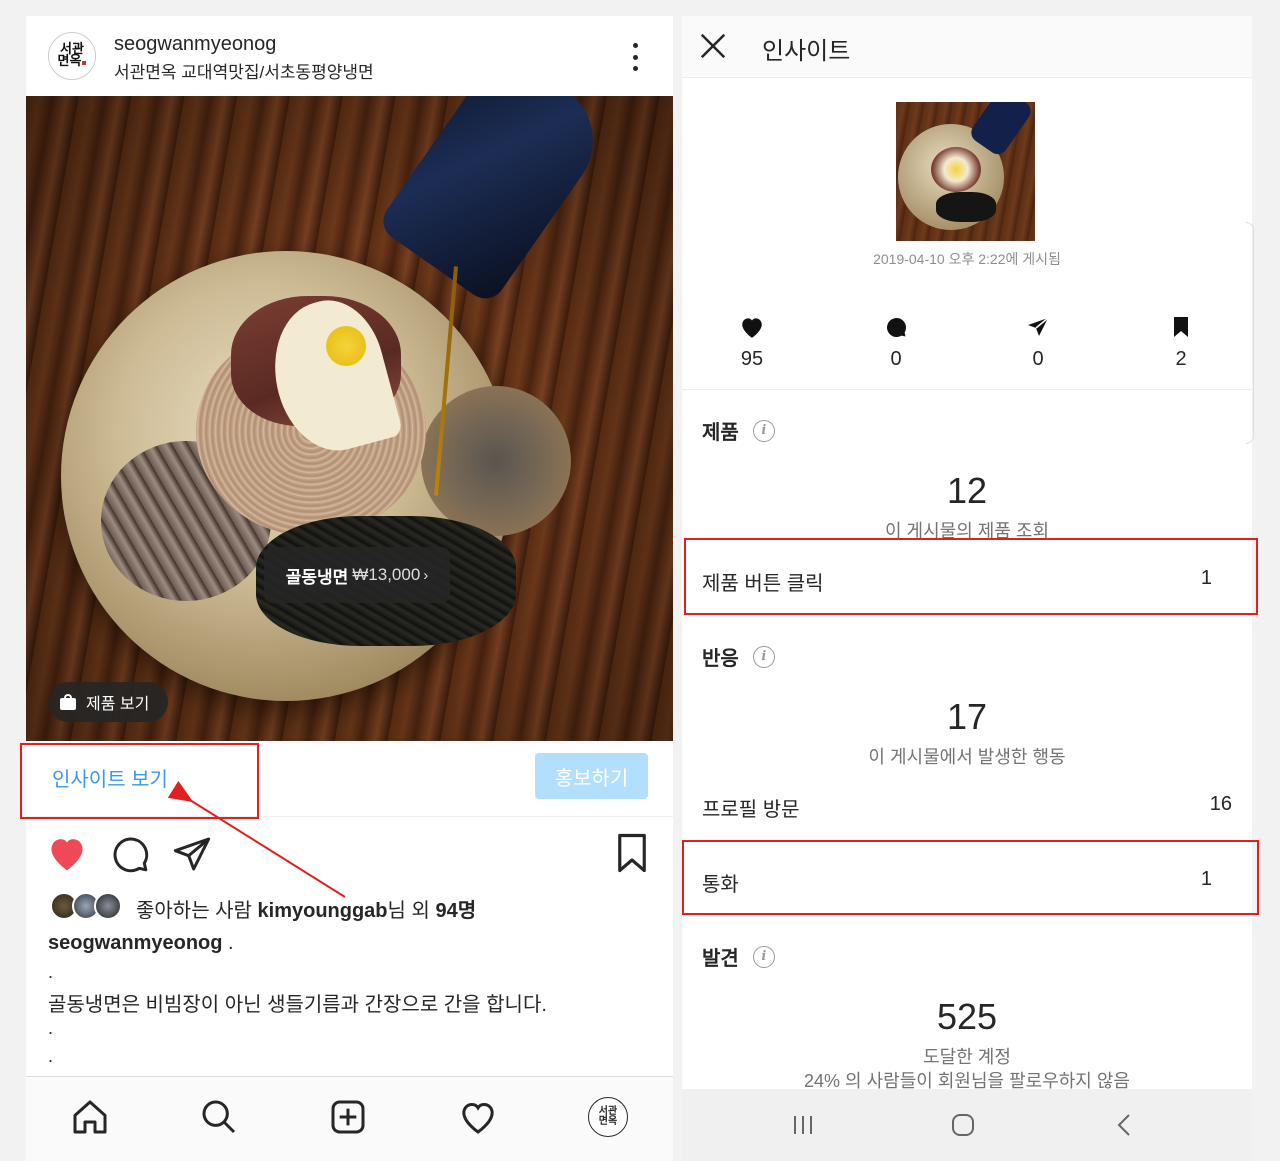  What do you see at coordinates (966, 207) in the screenshot?
I see `thumb-seaweed` at bounding box center [966, 207].